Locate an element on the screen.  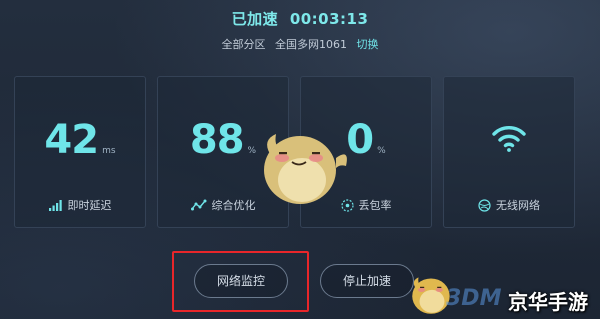
wifi-icon is located at coordinates (509, 139).